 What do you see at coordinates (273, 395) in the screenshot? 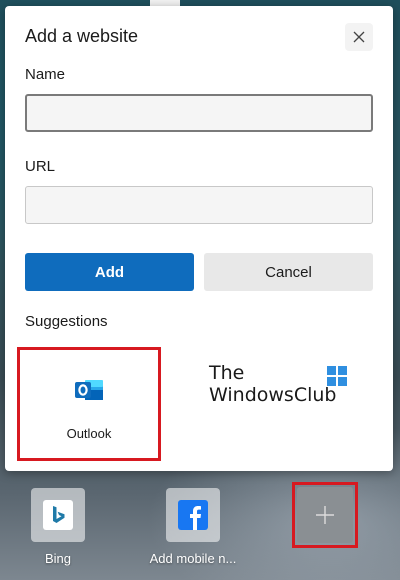
I see `watermark-line2: WindowsClub` at bounding box center [273, 395].